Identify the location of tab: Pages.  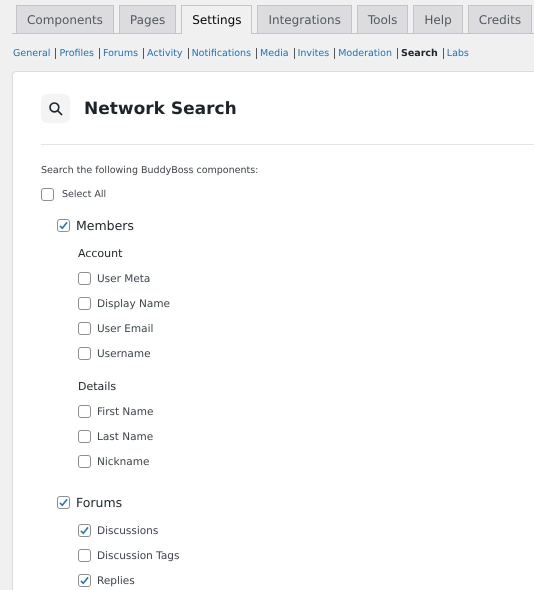
(147, 19).